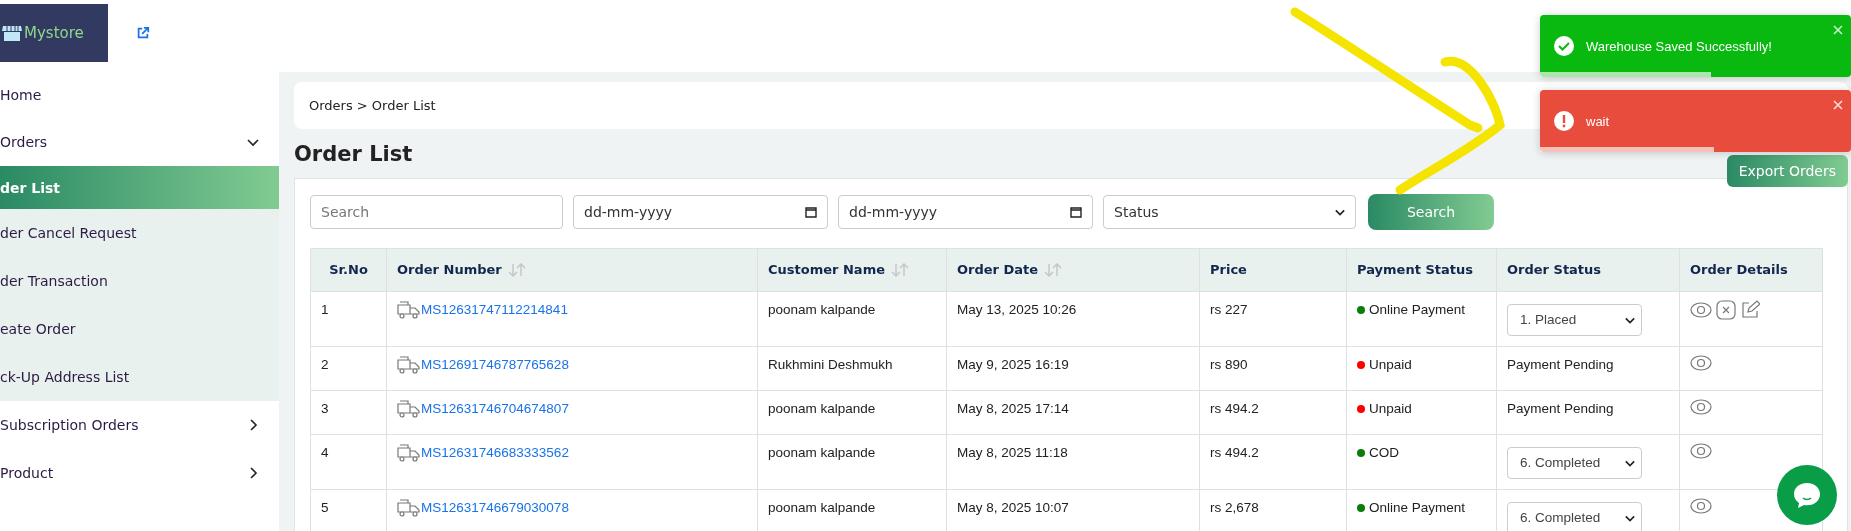 The image size is (1851, 531). Describe the element at coordinates (495, 365) in the screenshot. I see `order-number-link: MS12691746787765628` at that location.